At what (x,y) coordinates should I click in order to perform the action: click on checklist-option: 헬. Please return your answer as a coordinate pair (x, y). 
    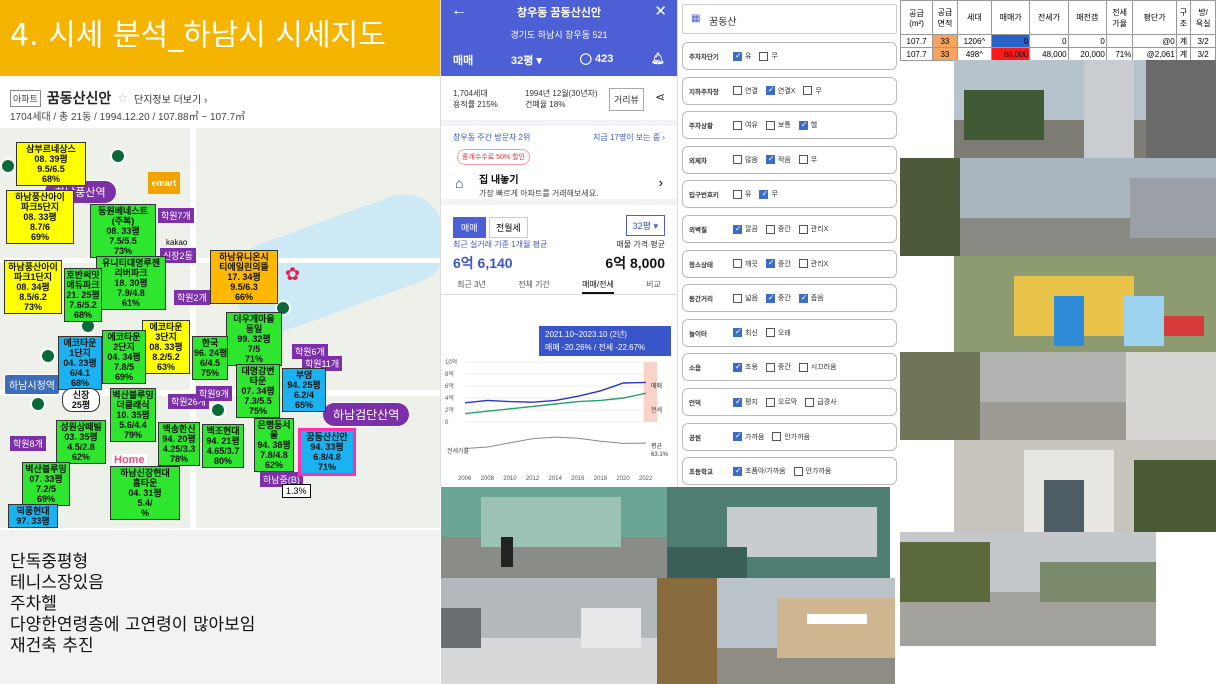
    Looking at the image, I should click on (807, 125).